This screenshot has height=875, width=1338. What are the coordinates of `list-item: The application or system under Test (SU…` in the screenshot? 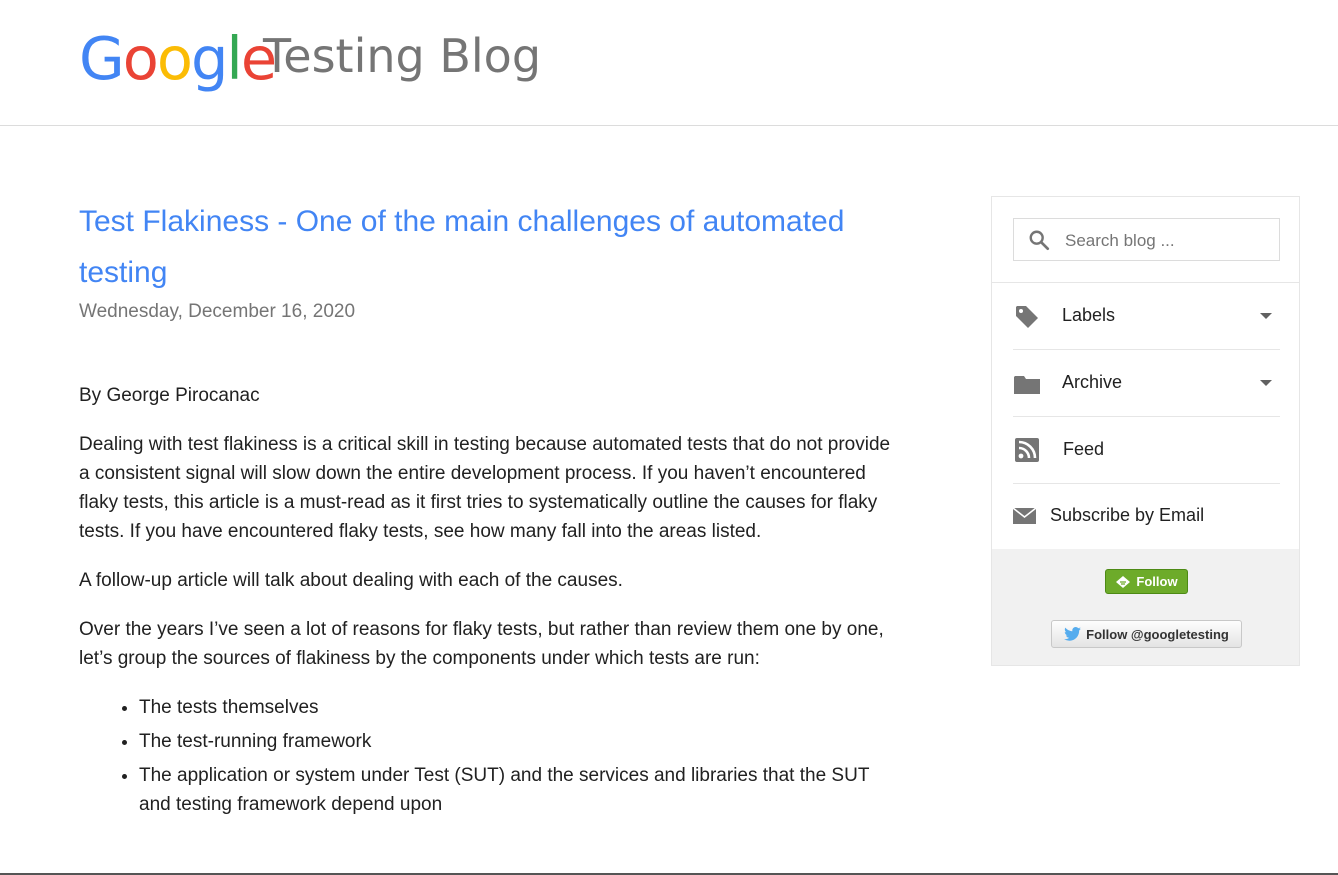 It's located at (519, 790).